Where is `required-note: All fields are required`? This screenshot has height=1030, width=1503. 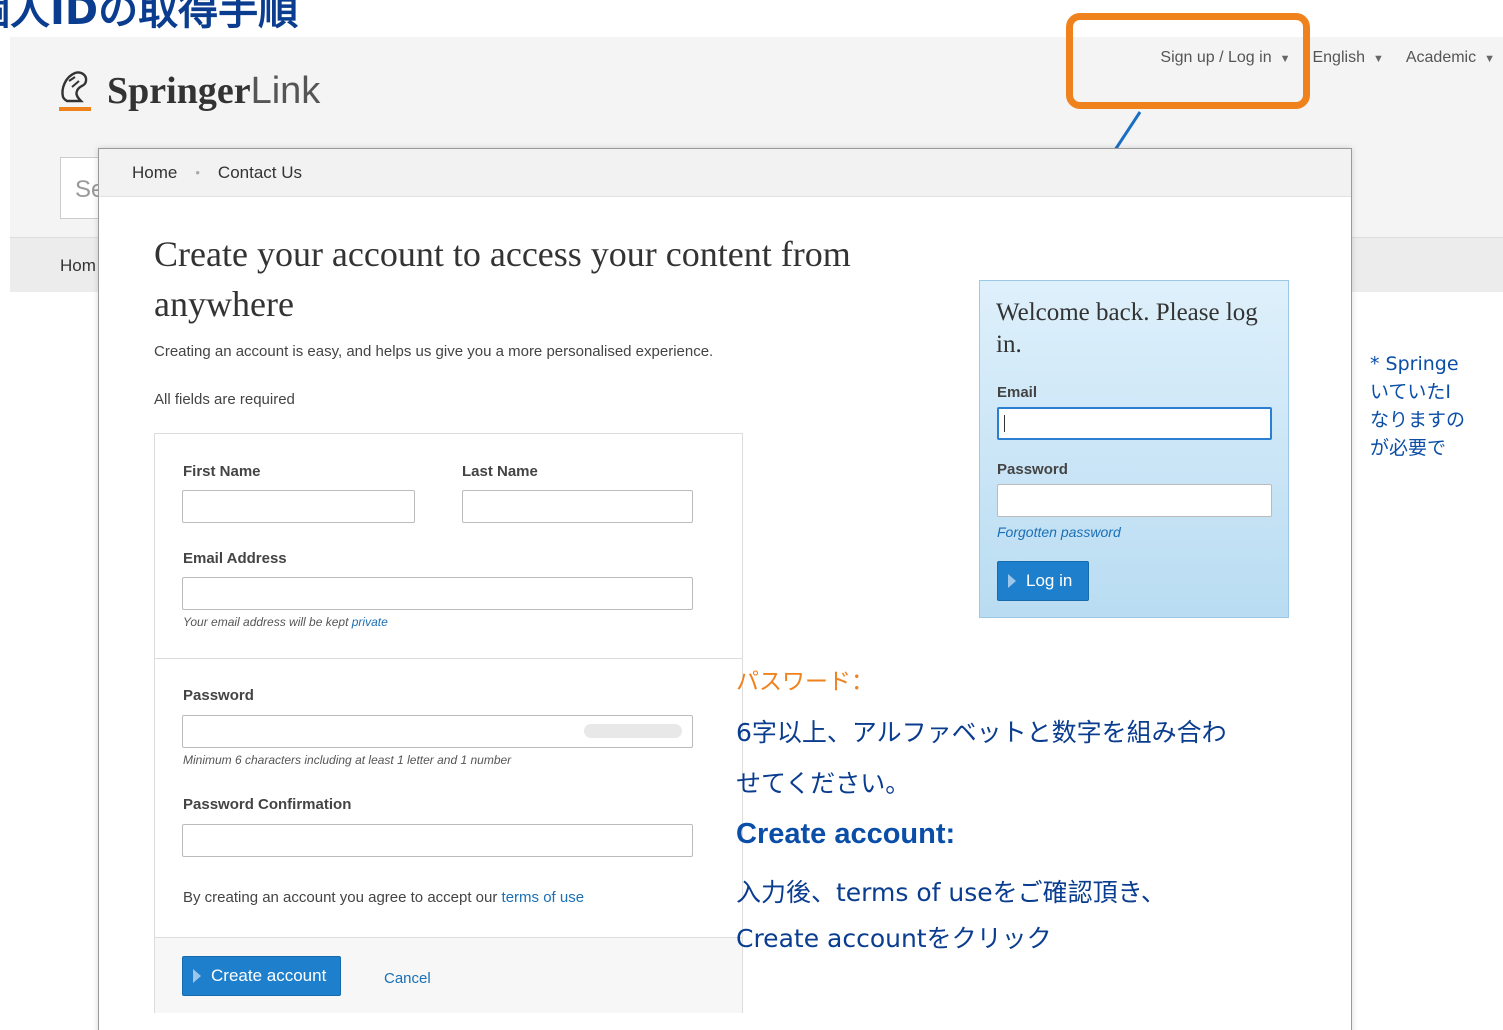
required-note: All fields are required is located at coordinates (224, 399).